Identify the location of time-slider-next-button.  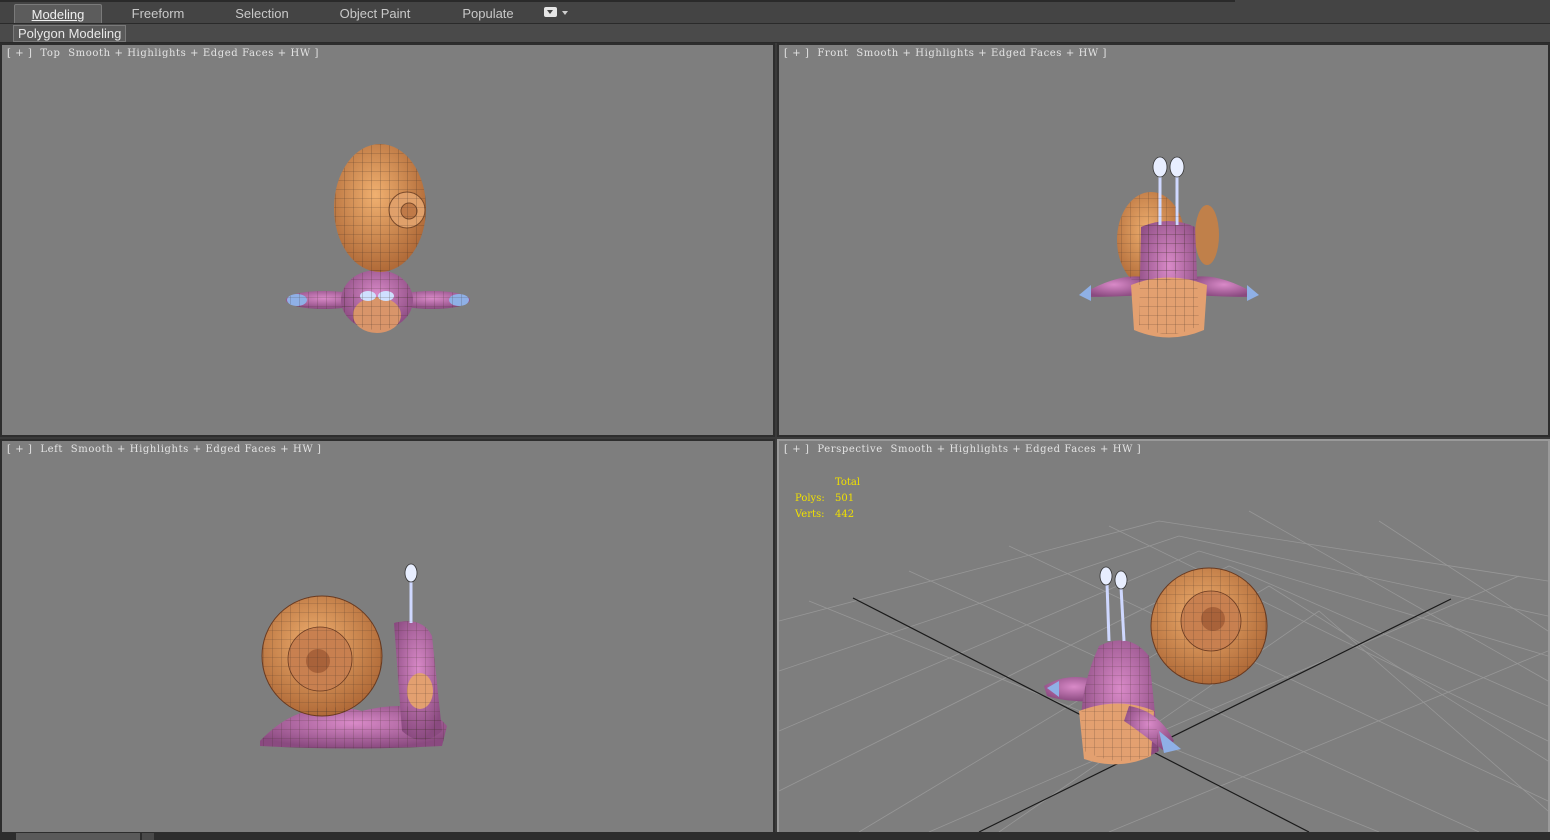
(148, 836).